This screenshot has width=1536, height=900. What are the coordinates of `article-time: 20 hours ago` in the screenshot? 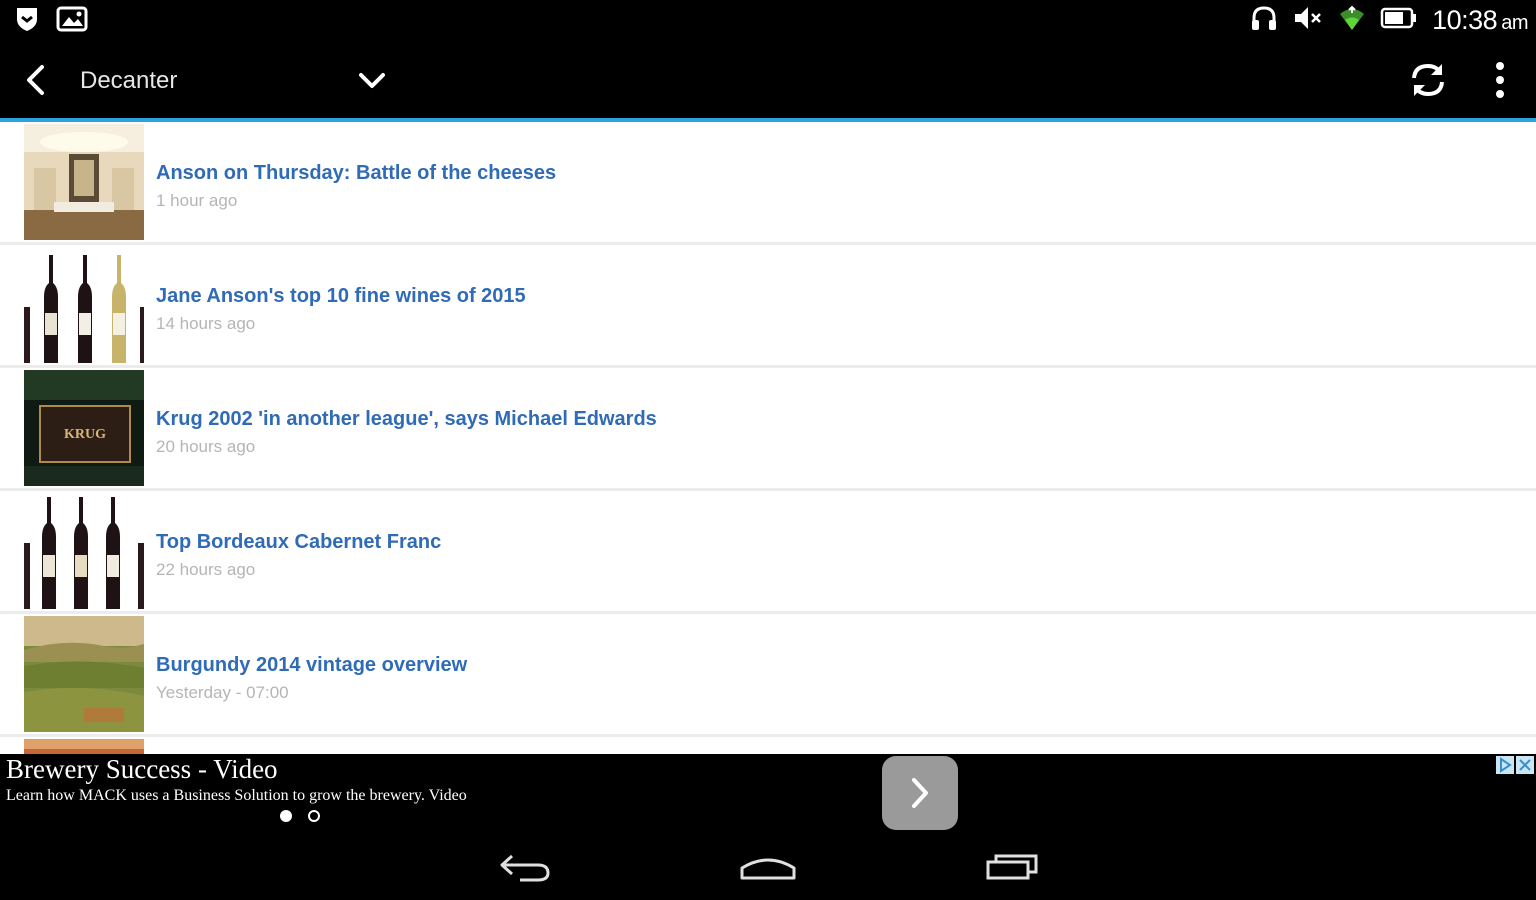 It's located at (206, 446).